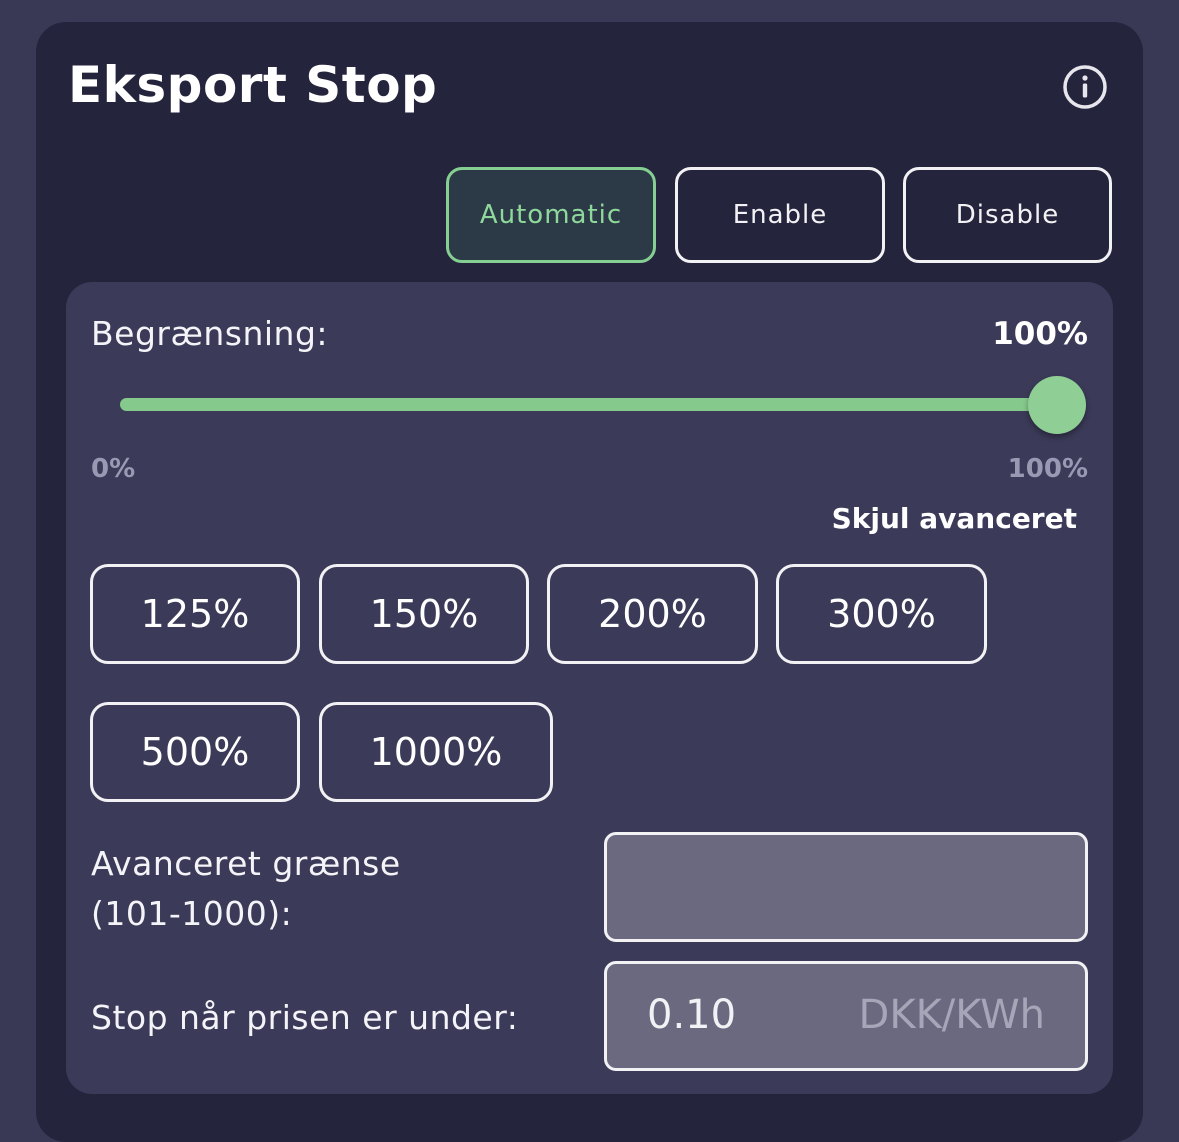  What do you see at coordinates (436, 752) in the screenshot?
I see `preset-1000-button: 1000%` at bounding box center [436, 752].